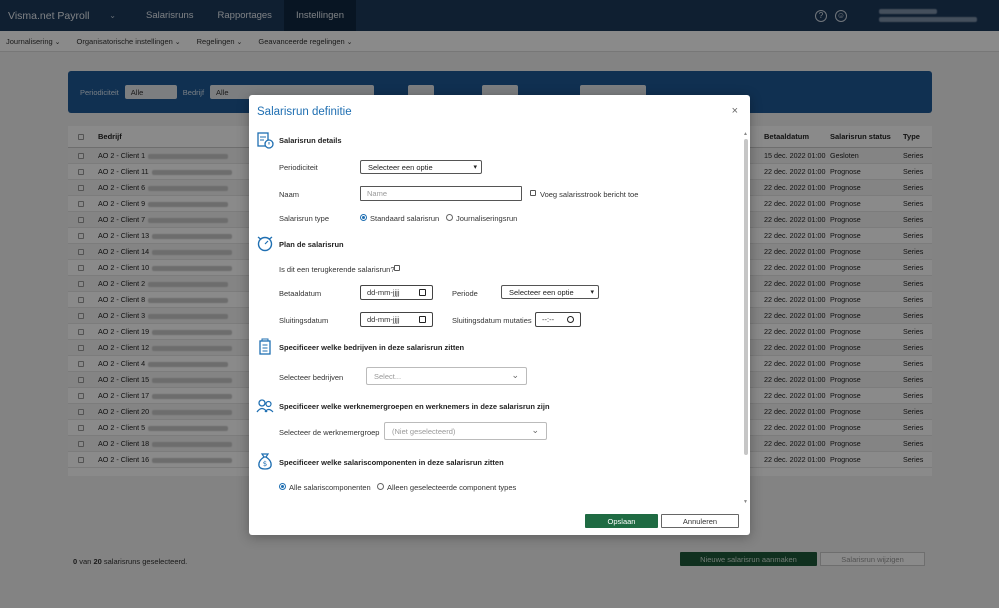 The image size is (999, 608). Describe the element at coordinates (330, 487) in the screenshot. I see `alle-salariscomponenten-label: Alle salariscomponenten` at that location.